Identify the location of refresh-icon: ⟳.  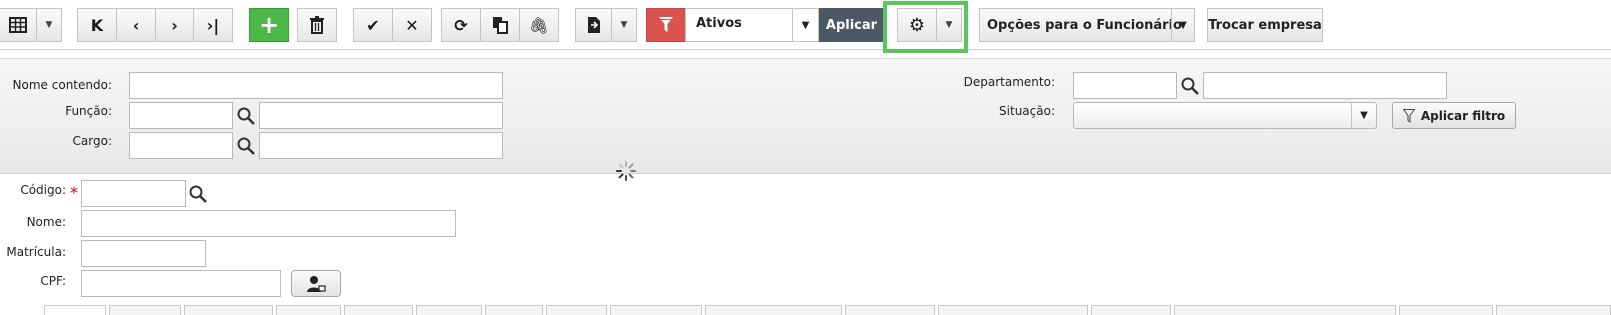
(461, 25).